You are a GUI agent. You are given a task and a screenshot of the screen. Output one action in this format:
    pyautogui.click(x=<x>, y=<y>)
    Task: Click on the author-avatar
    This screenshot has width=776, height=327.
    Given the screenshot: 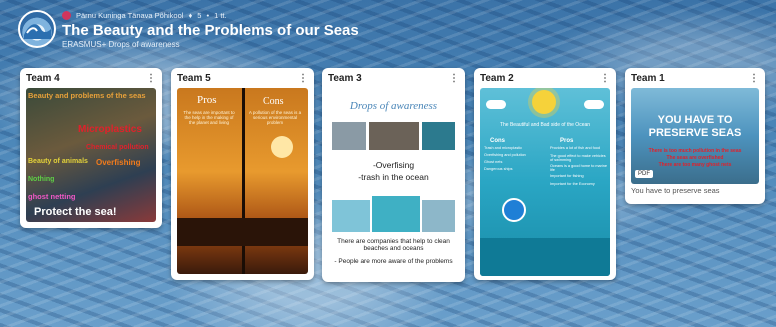 What is the action you would take?
    pyautogui.click(x=66, y=15)
    